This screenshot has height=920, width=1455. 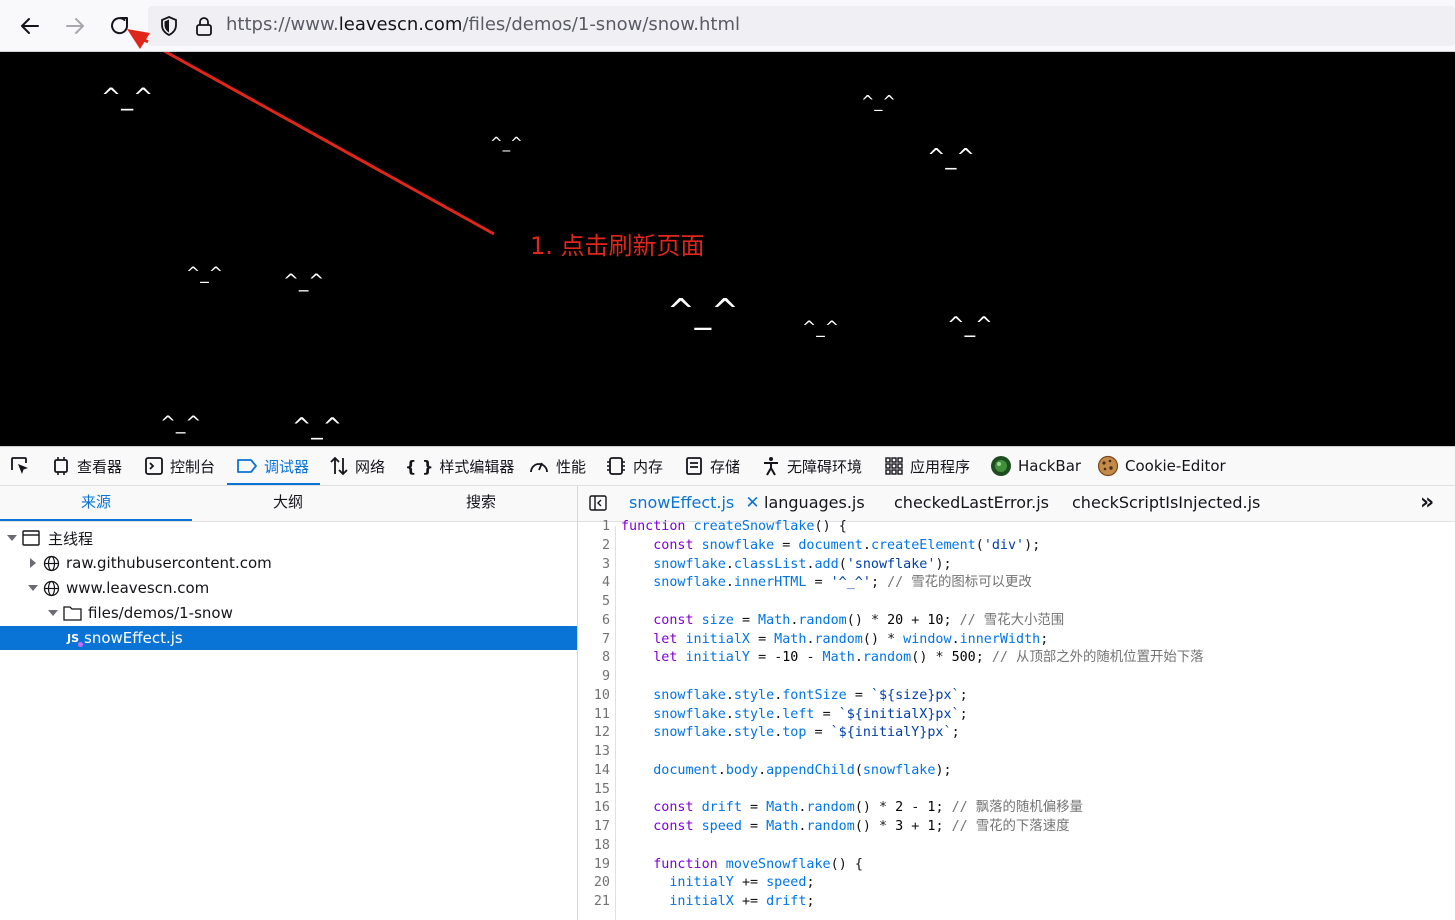 What do you see at coordinates (598, 503) in the screenshot?
I see `toggle-sidebar-icon` at bounding box center [598, 503].